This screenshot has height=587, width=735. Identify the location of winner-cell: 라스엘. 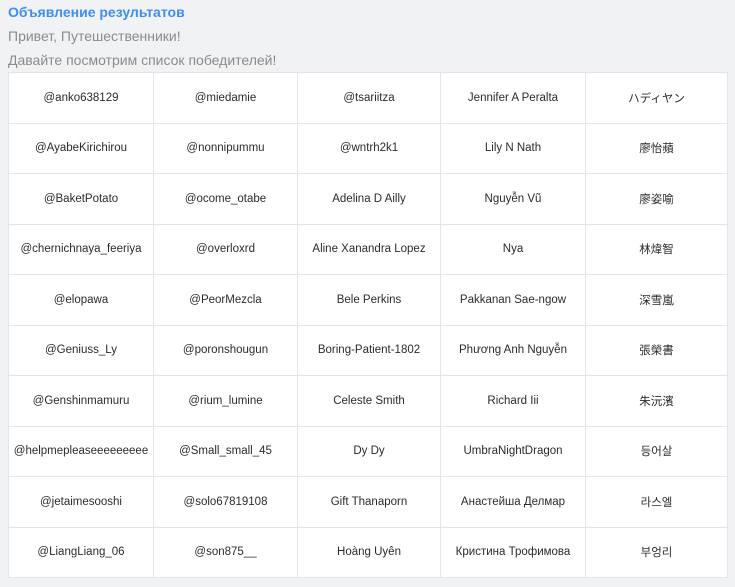
(656, 502).